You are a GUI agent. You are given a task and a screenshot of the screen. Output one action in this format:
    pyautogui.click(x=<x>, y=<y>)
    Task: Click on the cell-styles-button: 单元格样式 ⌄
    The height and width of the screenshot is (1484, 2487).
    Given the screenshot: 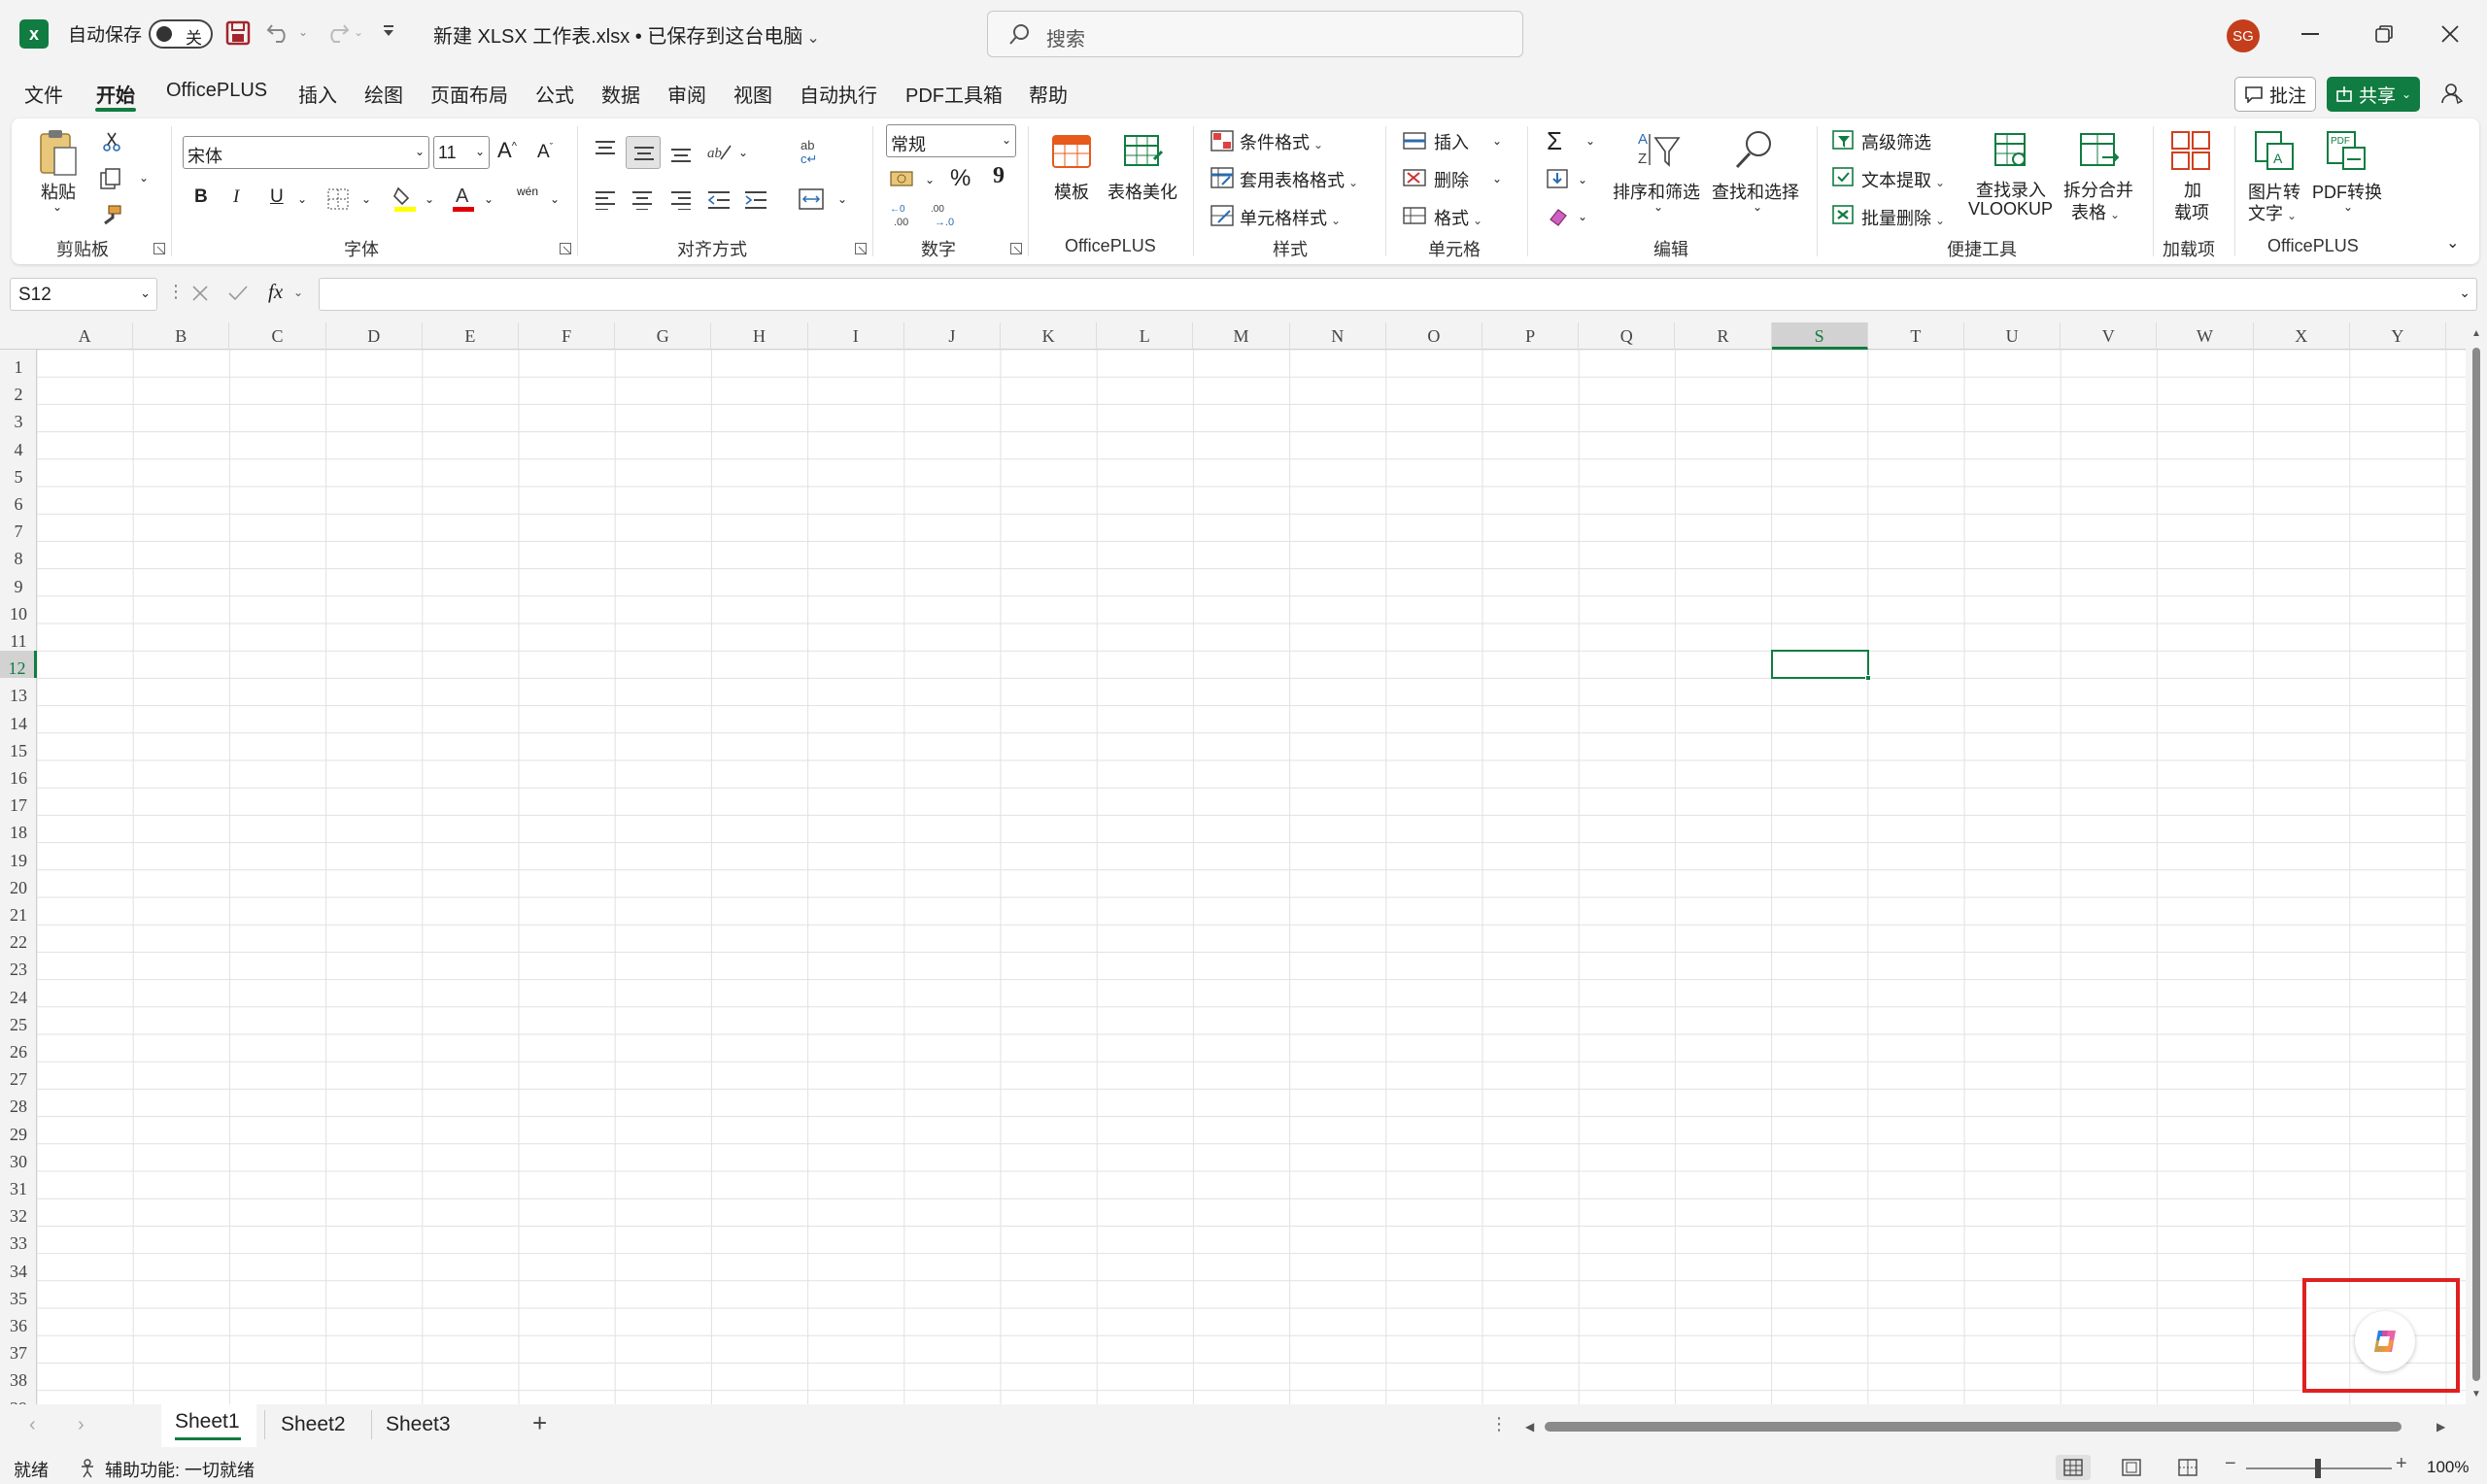 What is the action you would take?
    pyautogui.click(x=1290, y=217)
    